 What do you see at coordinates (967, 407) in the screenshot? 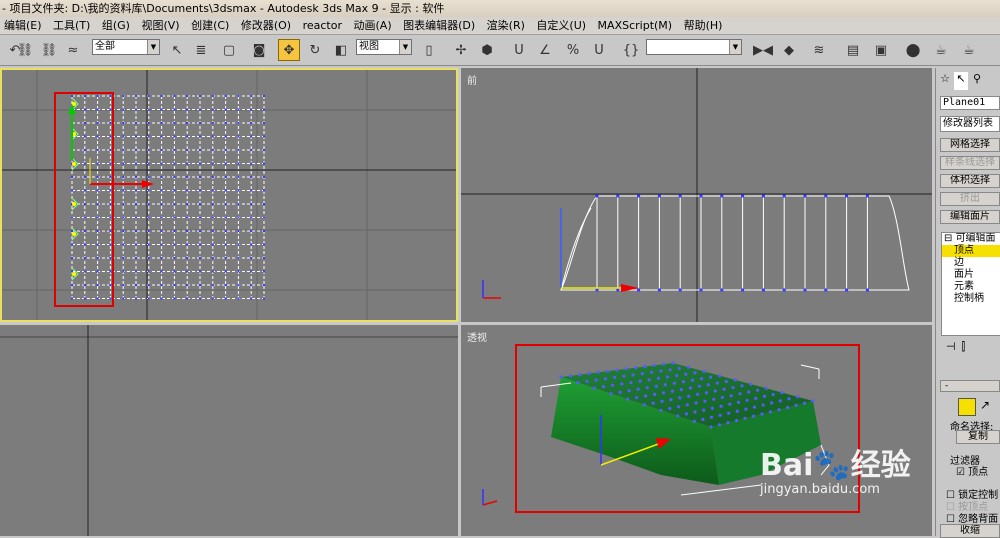
I see `vertex-level-icon` at bounding box center [967, 407].